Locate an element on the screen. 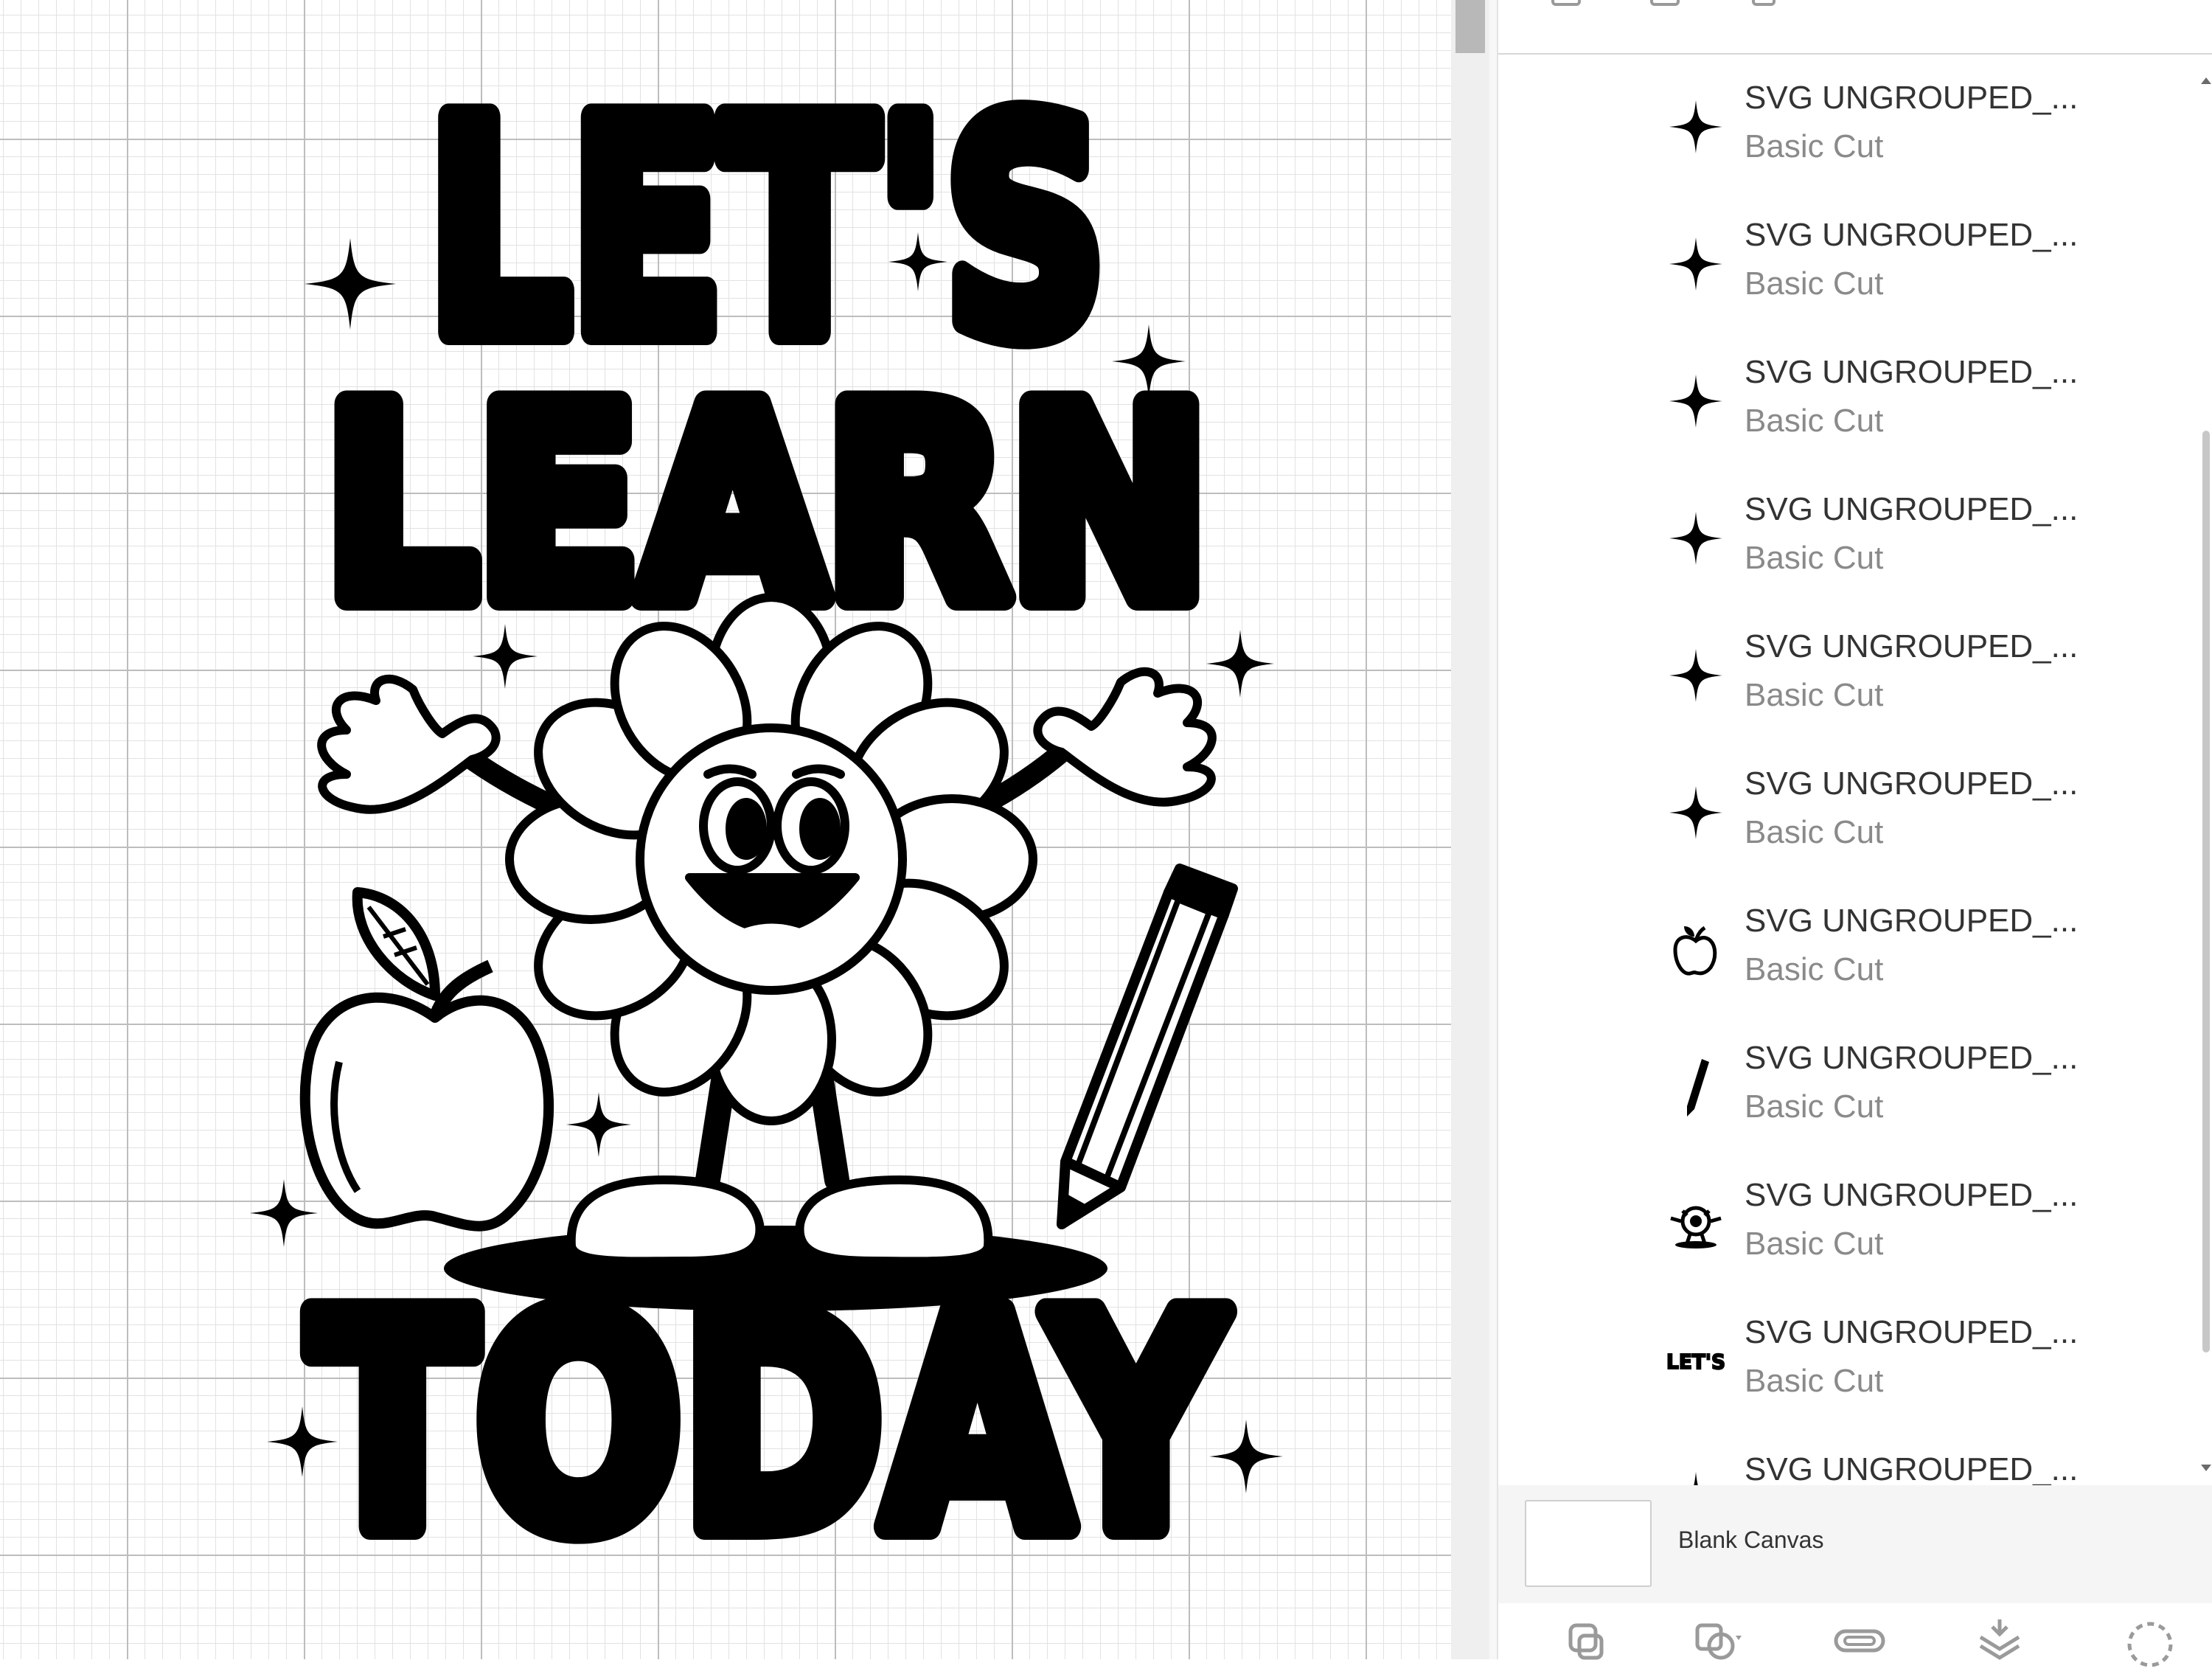 This screenshot has height=1674, width=2212. delete-icon is located at coordinates (1764, 6).